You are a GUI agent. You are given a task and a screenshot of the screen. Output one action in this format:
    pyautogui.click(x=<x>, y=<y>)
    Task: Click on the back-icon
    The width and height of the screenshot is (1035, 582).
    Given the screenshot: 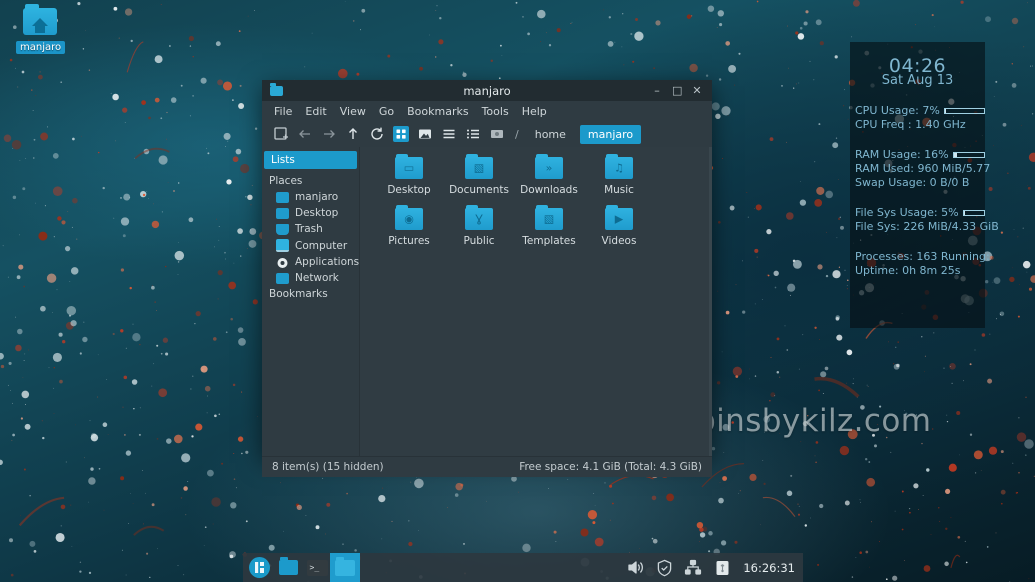 What is the action you would take?
    pyautogui.click(x=305, y=134)
    